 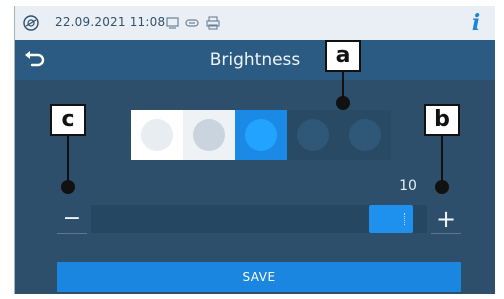 I want to click on slider-thumb, so click(x=391, y=219).